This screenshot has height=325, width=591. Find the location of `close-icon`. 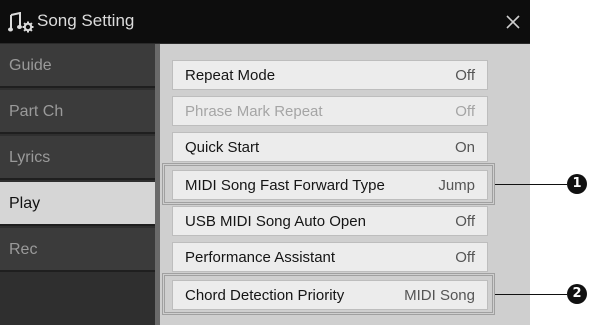

close-icon is located at coordinates (513, 22).